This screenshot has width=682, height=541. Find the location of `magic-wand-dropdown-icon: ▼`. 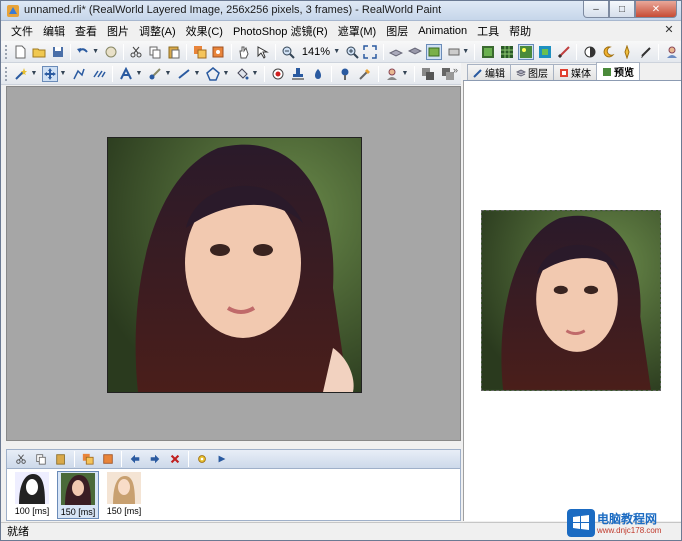

magic-wand-dropdown-icon: ▼ is located at coordinates (34, 74).